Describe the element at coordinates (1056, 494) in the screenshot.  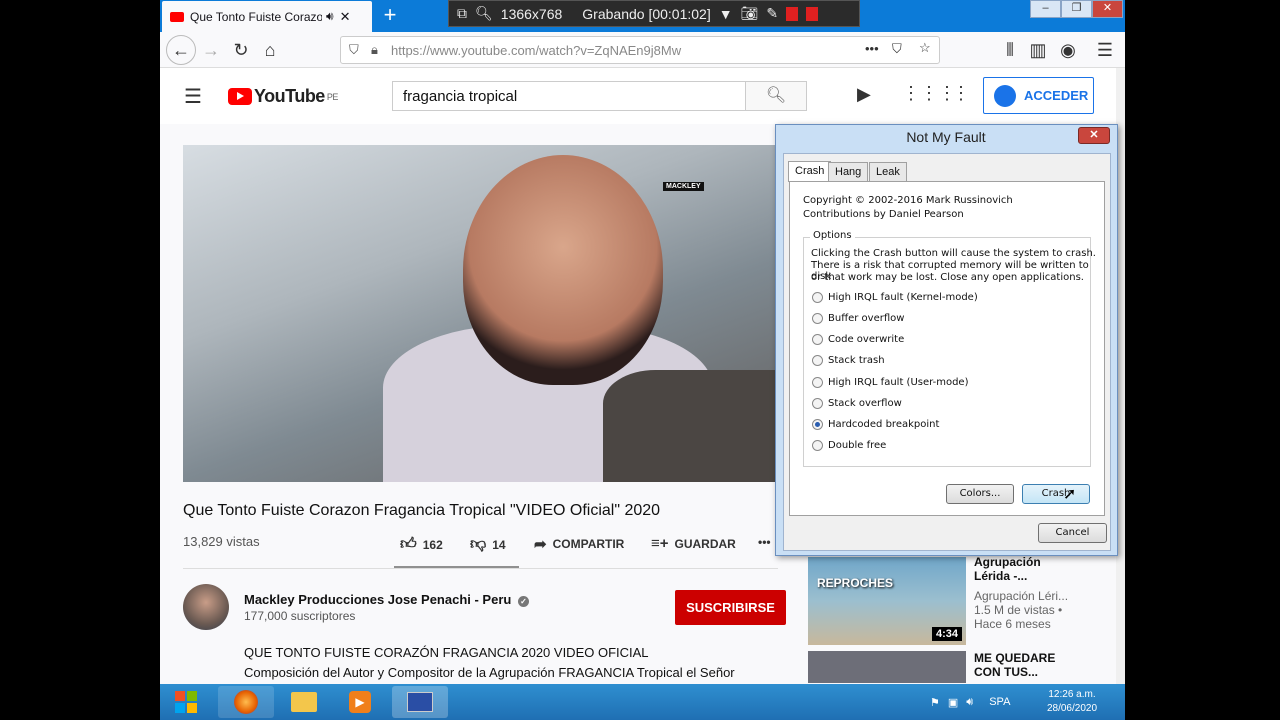
I see `crash-button: Crash` at that location.